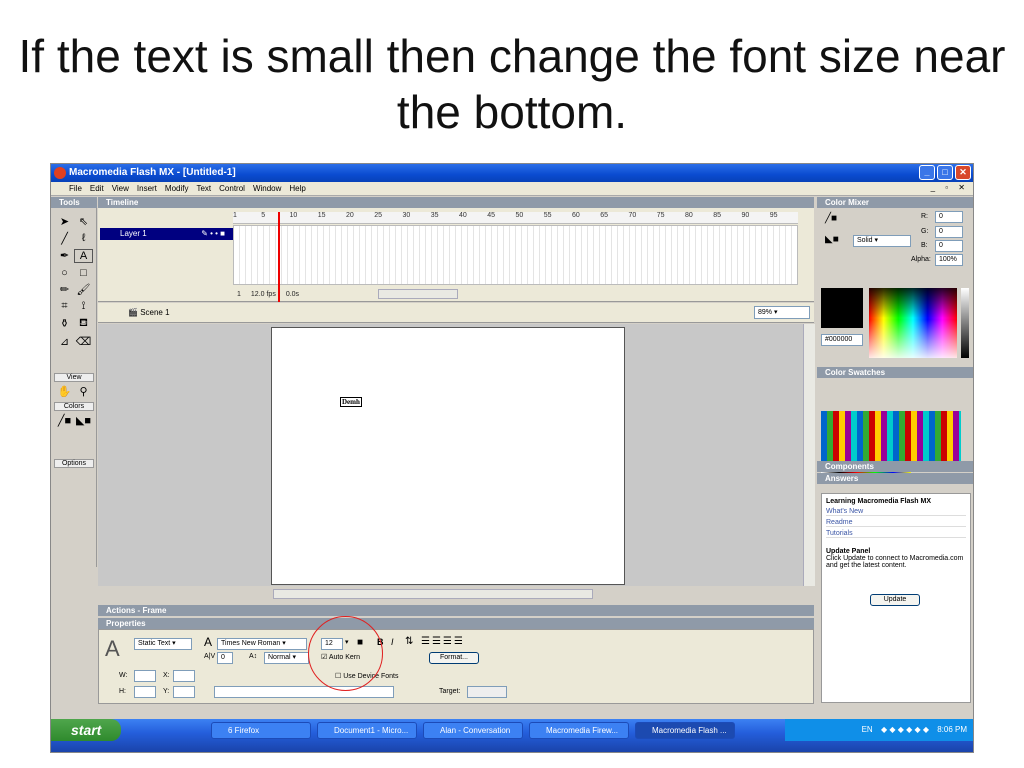 Image resolution: width=1024 pixels, height=768 pixels. Describe the element at coordinates (351, 402) in the screenshot. I see `stage-text-field: Demh` at that location.